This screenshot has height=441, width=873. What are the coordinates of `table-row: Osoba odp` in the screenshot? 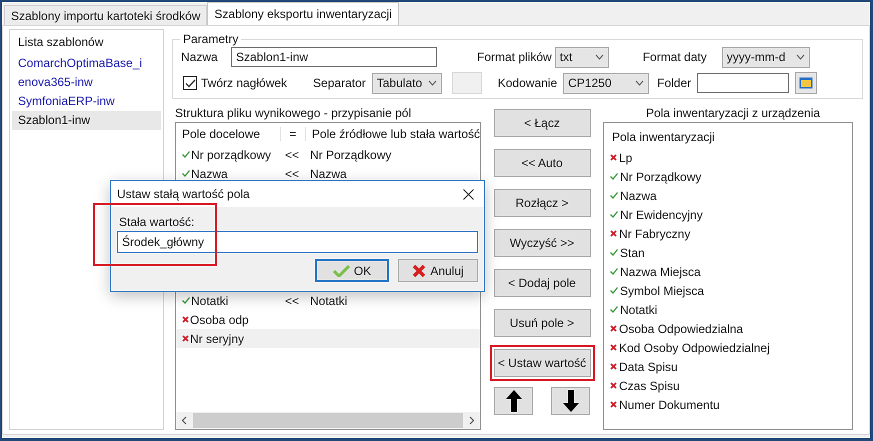 It's located at (328, 319).